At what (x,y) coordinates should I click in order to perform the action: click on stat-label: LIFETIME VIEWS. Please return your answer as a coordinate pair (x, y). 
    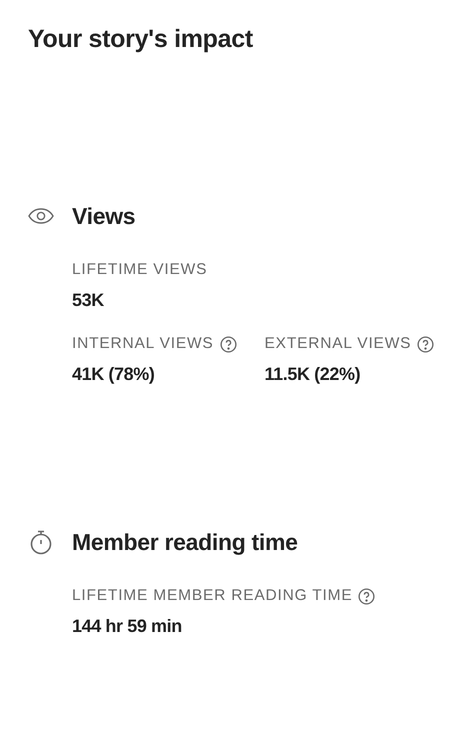
    Looking at the image, I should click on (140, 270).